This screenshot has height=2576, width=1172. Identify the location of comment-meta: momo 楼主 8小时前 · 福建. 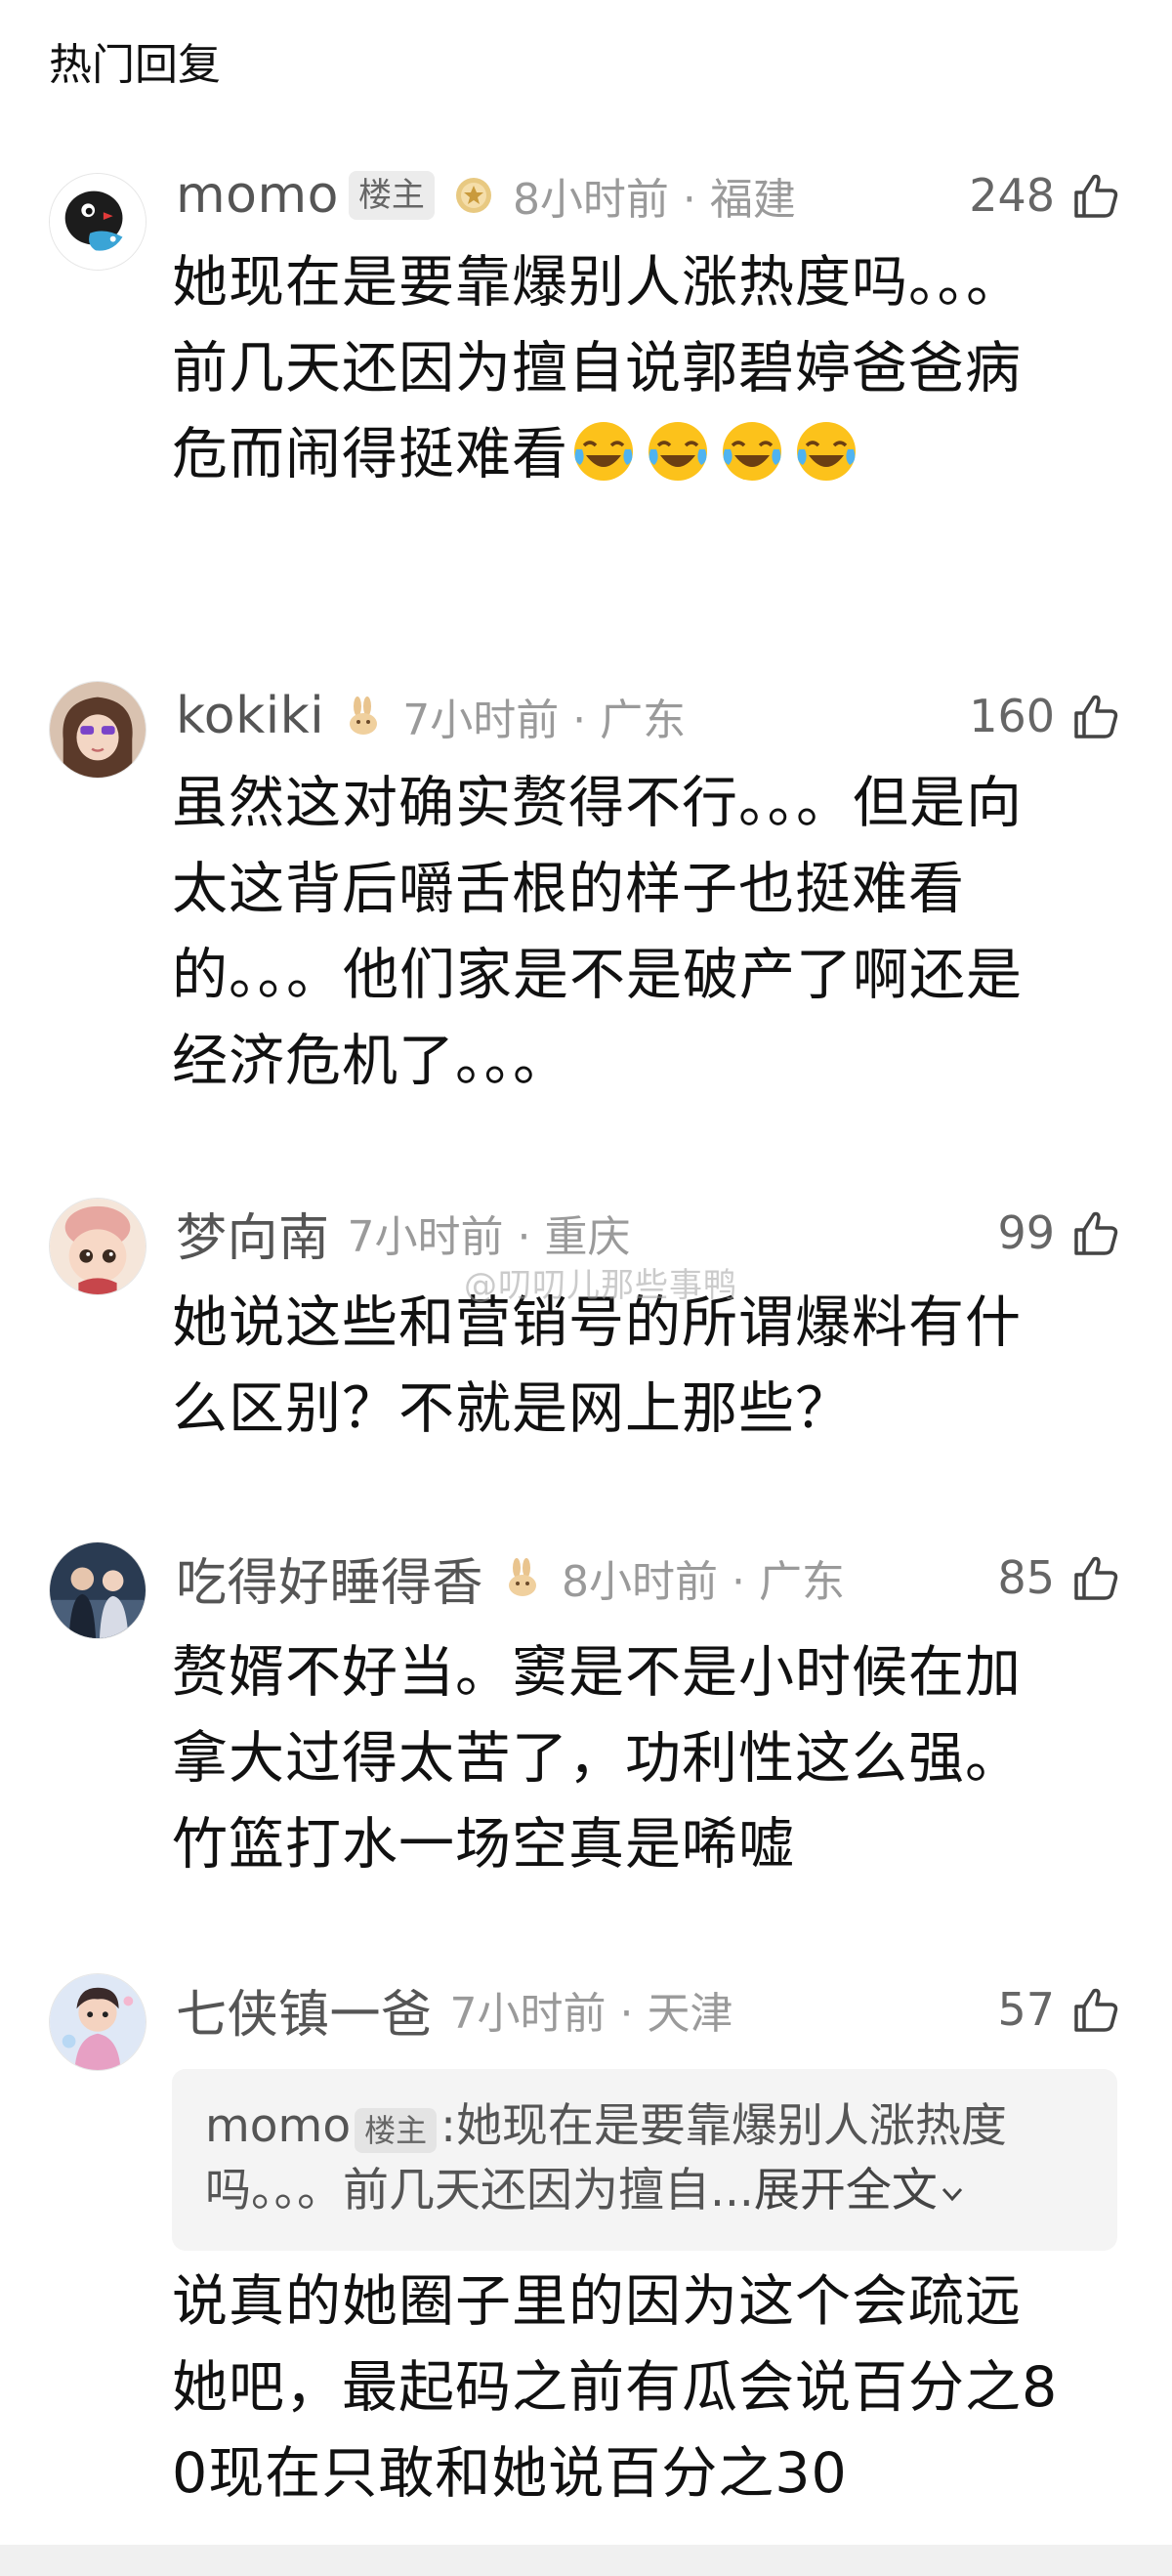
(486, 195).